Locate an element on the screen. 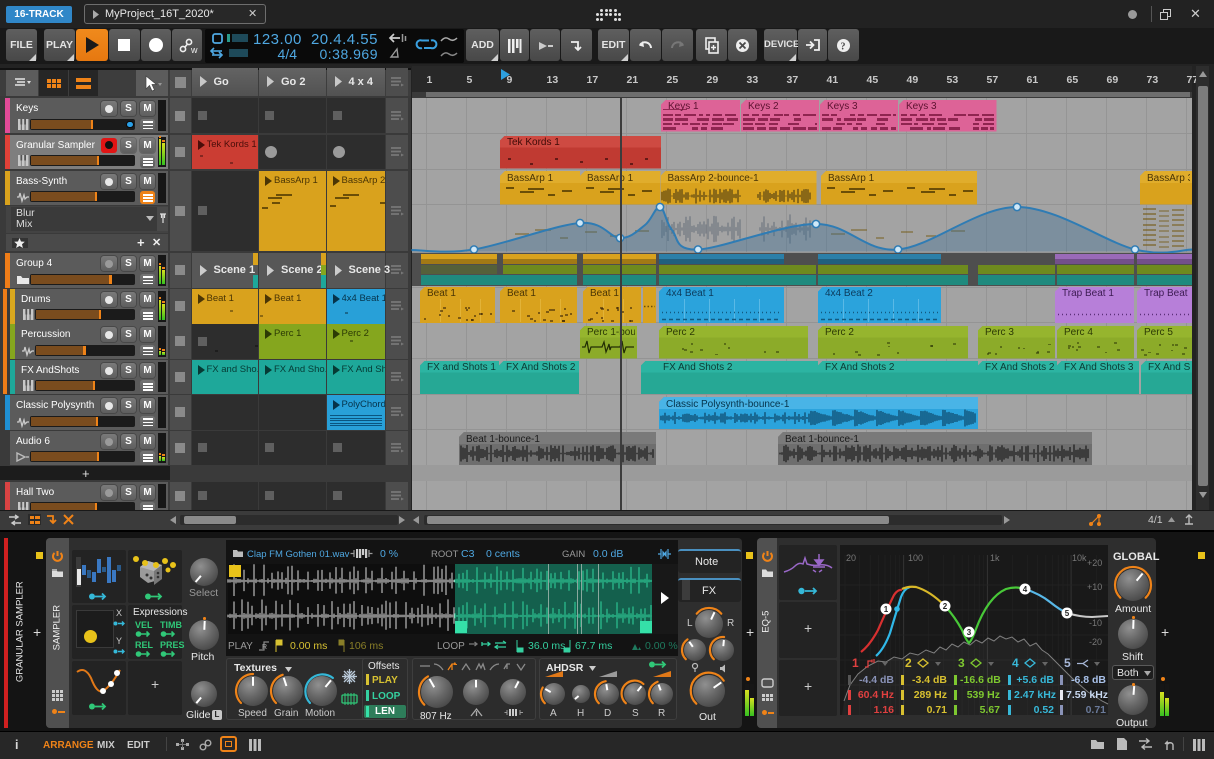  svg-text: 3 is located at coordinates (969, 632).